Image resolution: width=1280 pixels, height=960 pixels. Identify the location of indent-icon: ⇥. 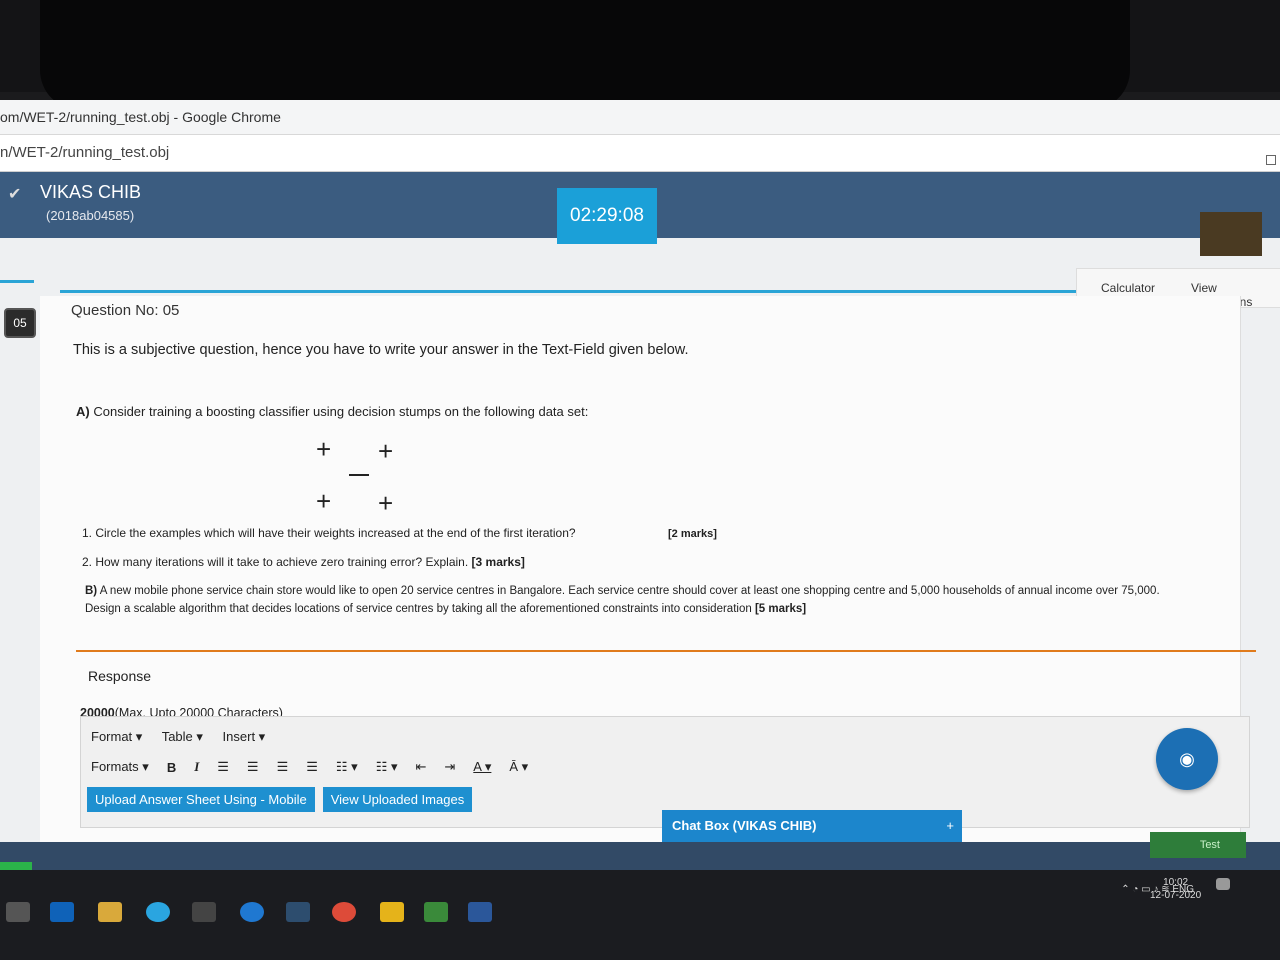
(449, 767).